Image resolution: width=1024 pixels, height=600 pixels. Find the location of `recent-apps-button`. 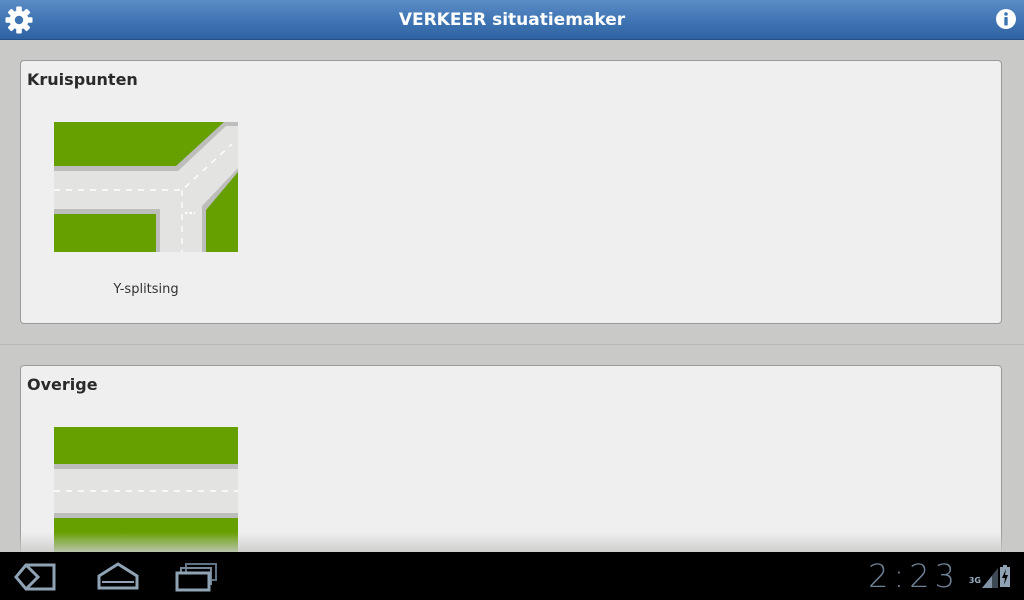

recent-apps-button is located at coordinates (196, 577).